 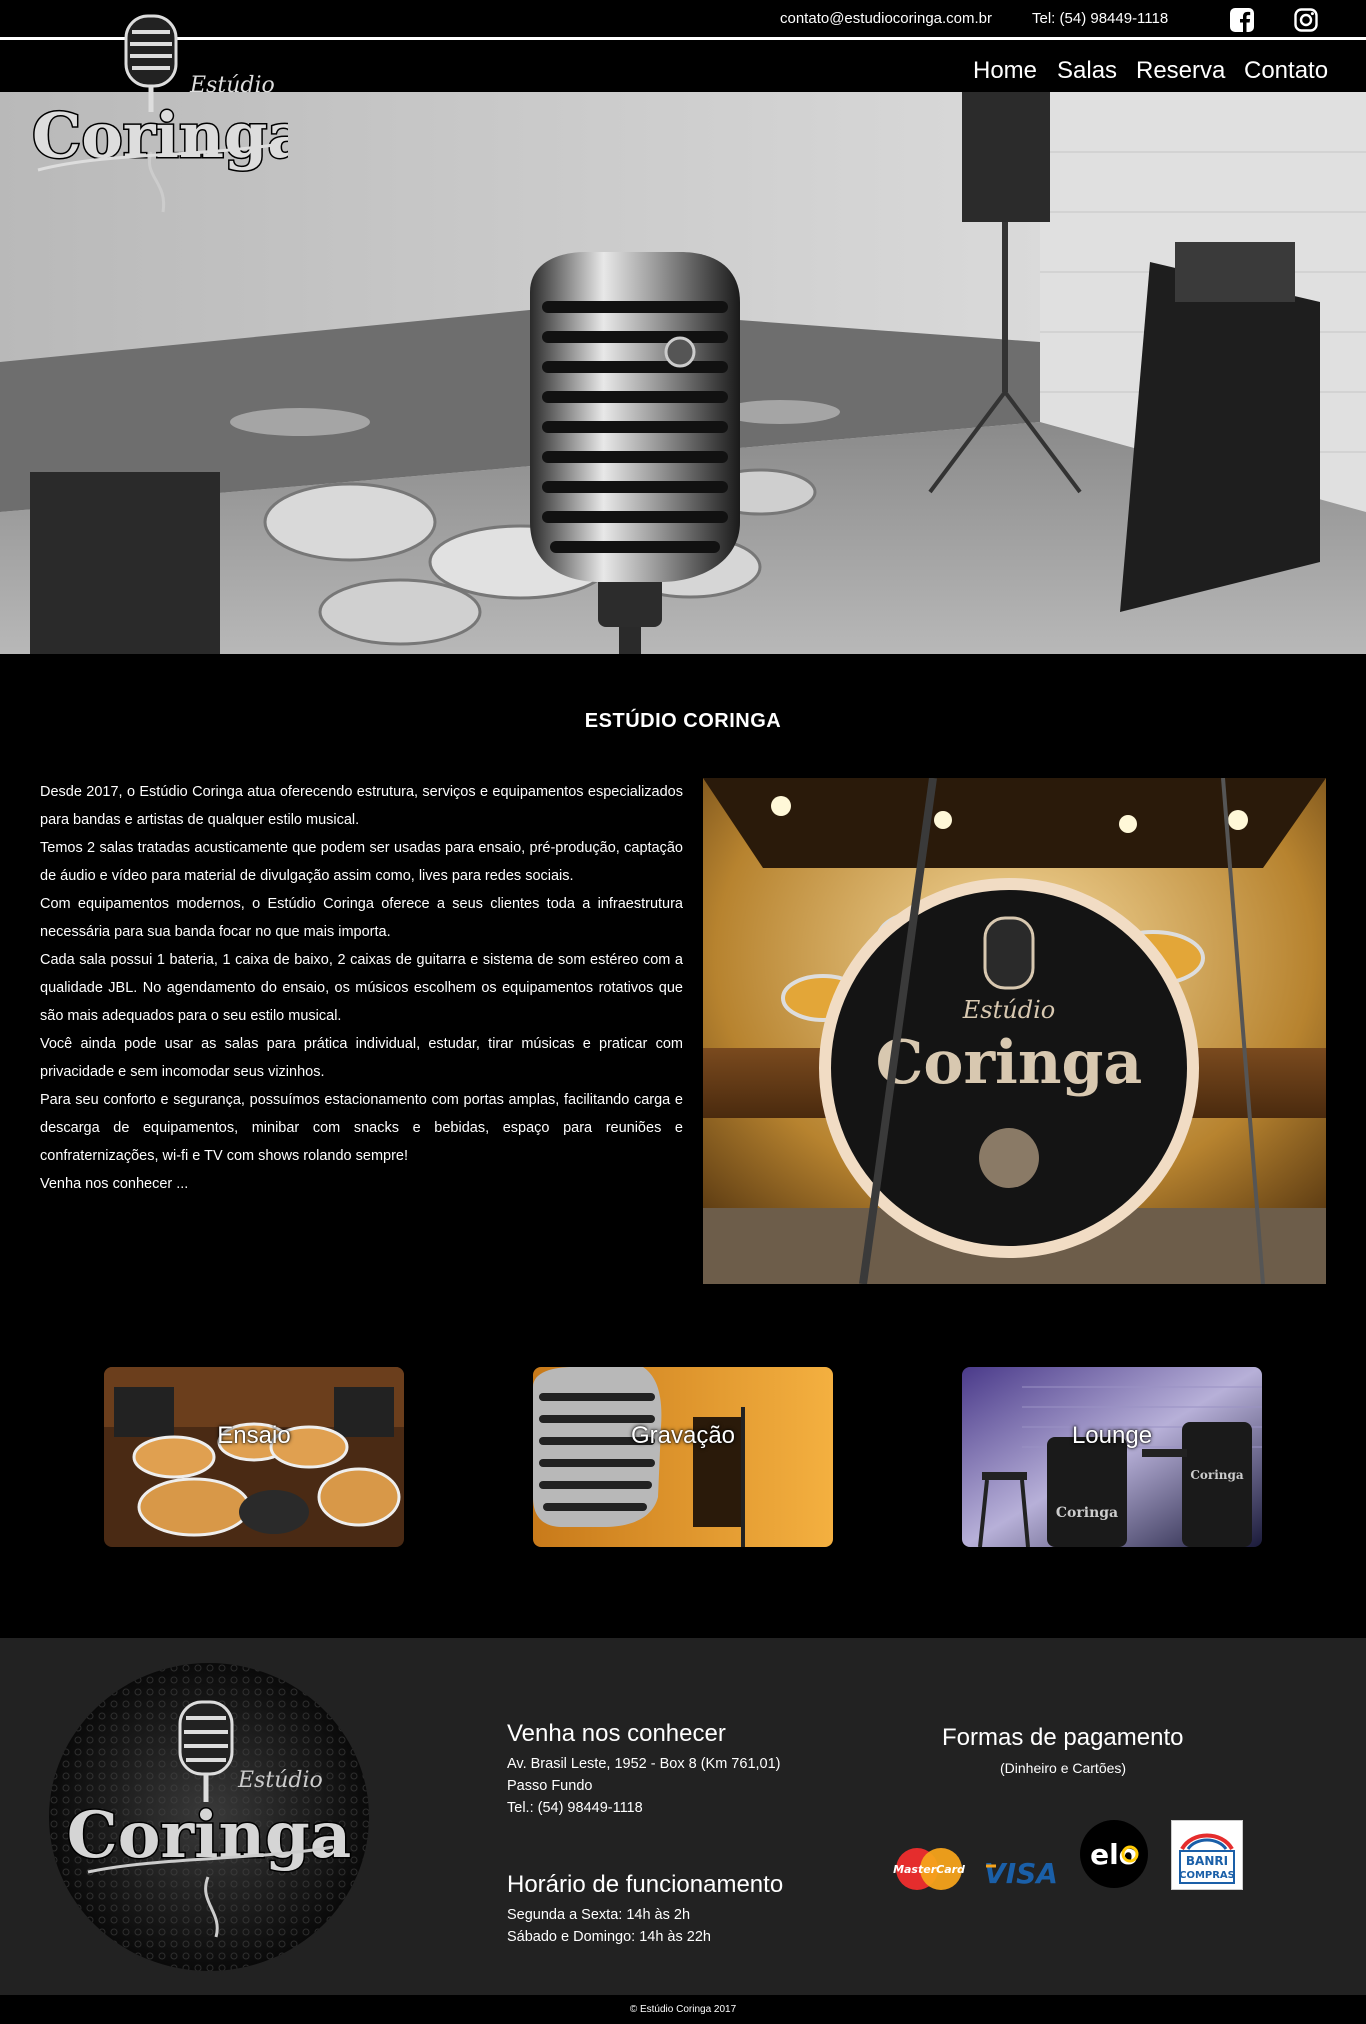 I want to click on copyright: © Estúdio Coringa 2017, so click(x=683, y=2009).